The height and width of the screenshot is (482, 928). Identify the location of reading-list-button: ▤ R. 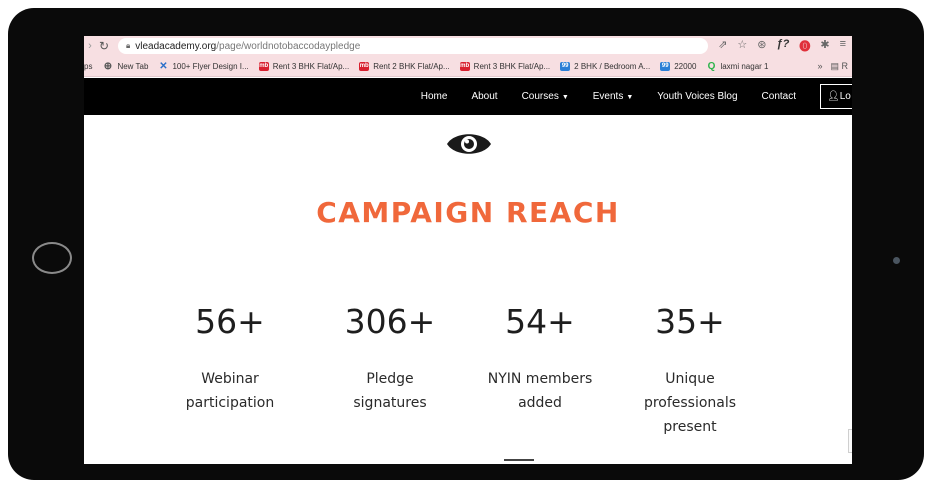
(839, 66).